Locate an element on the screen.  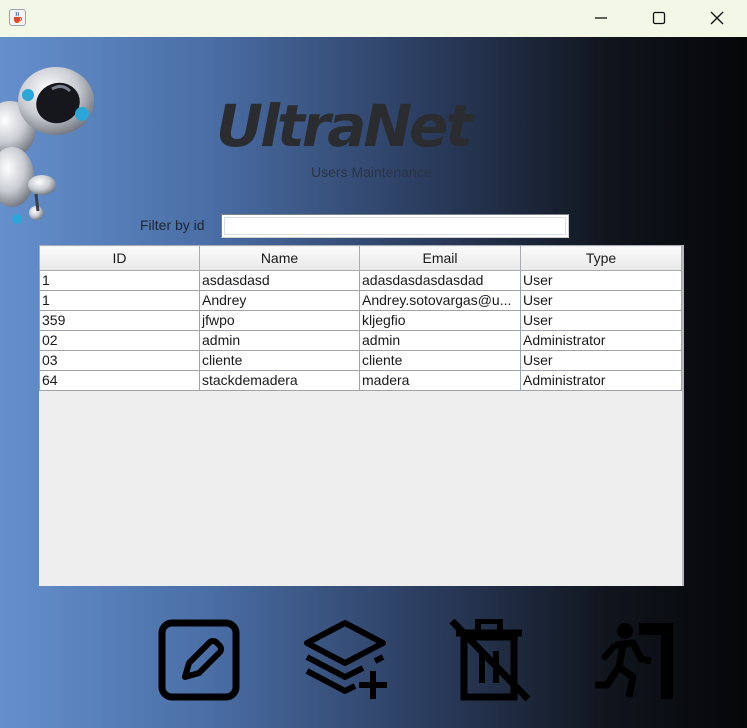
exit-door-icon is located at coordinates (634, 661).